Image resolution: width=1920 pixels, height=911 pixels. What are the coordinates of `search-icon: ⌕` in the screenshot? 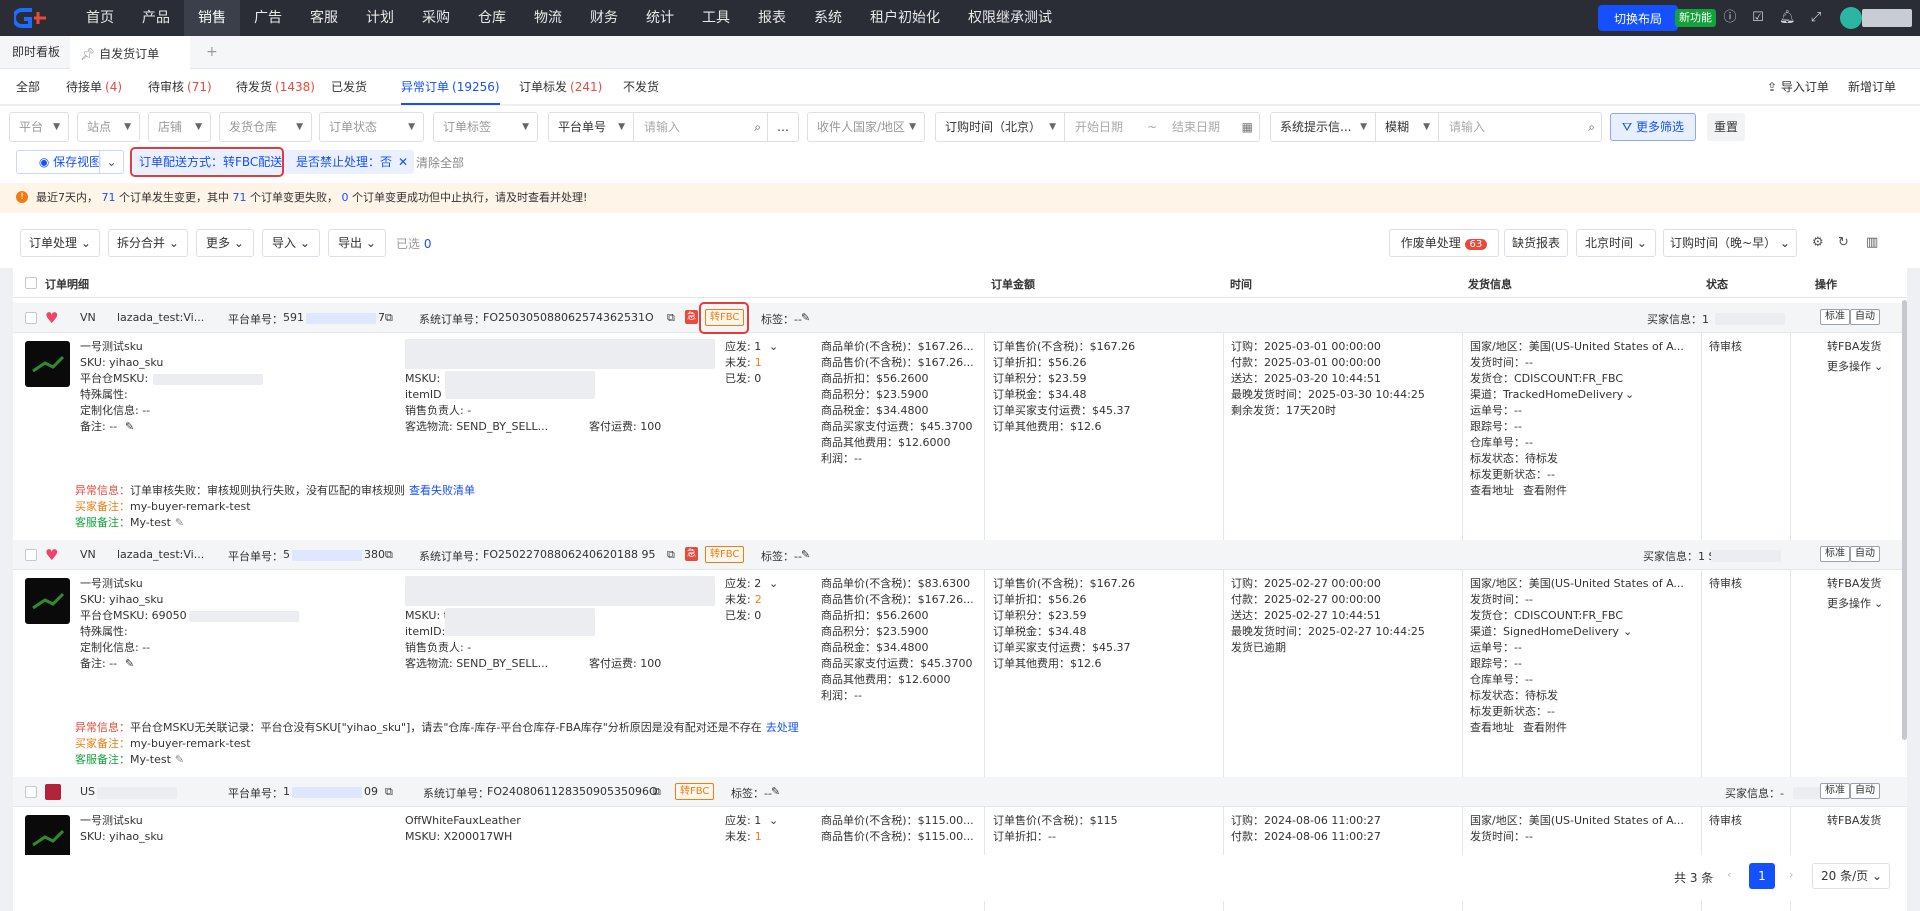 It's located at (757, 127).